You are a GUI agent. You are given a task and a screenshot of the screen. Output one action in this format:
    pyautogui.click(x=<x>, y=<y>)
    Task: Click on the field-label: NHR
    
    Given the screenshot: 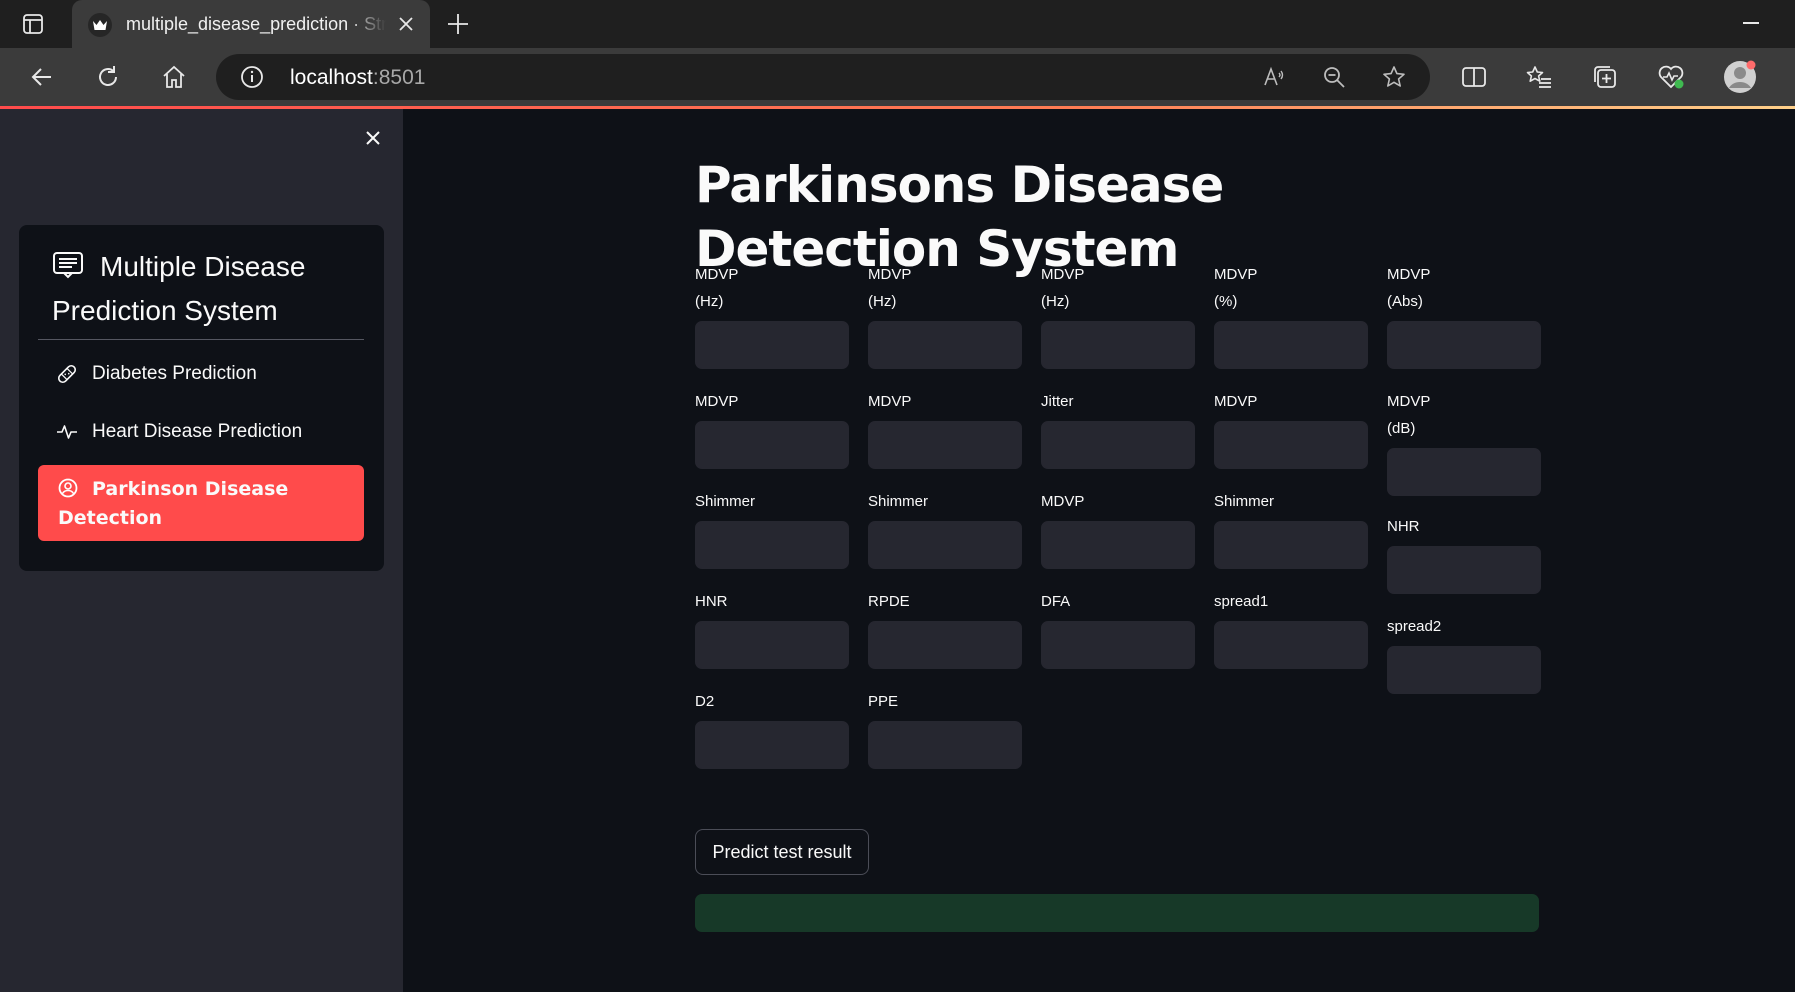 What is the action you would take?
    pyautogui.click(x=1403, y=526)
    